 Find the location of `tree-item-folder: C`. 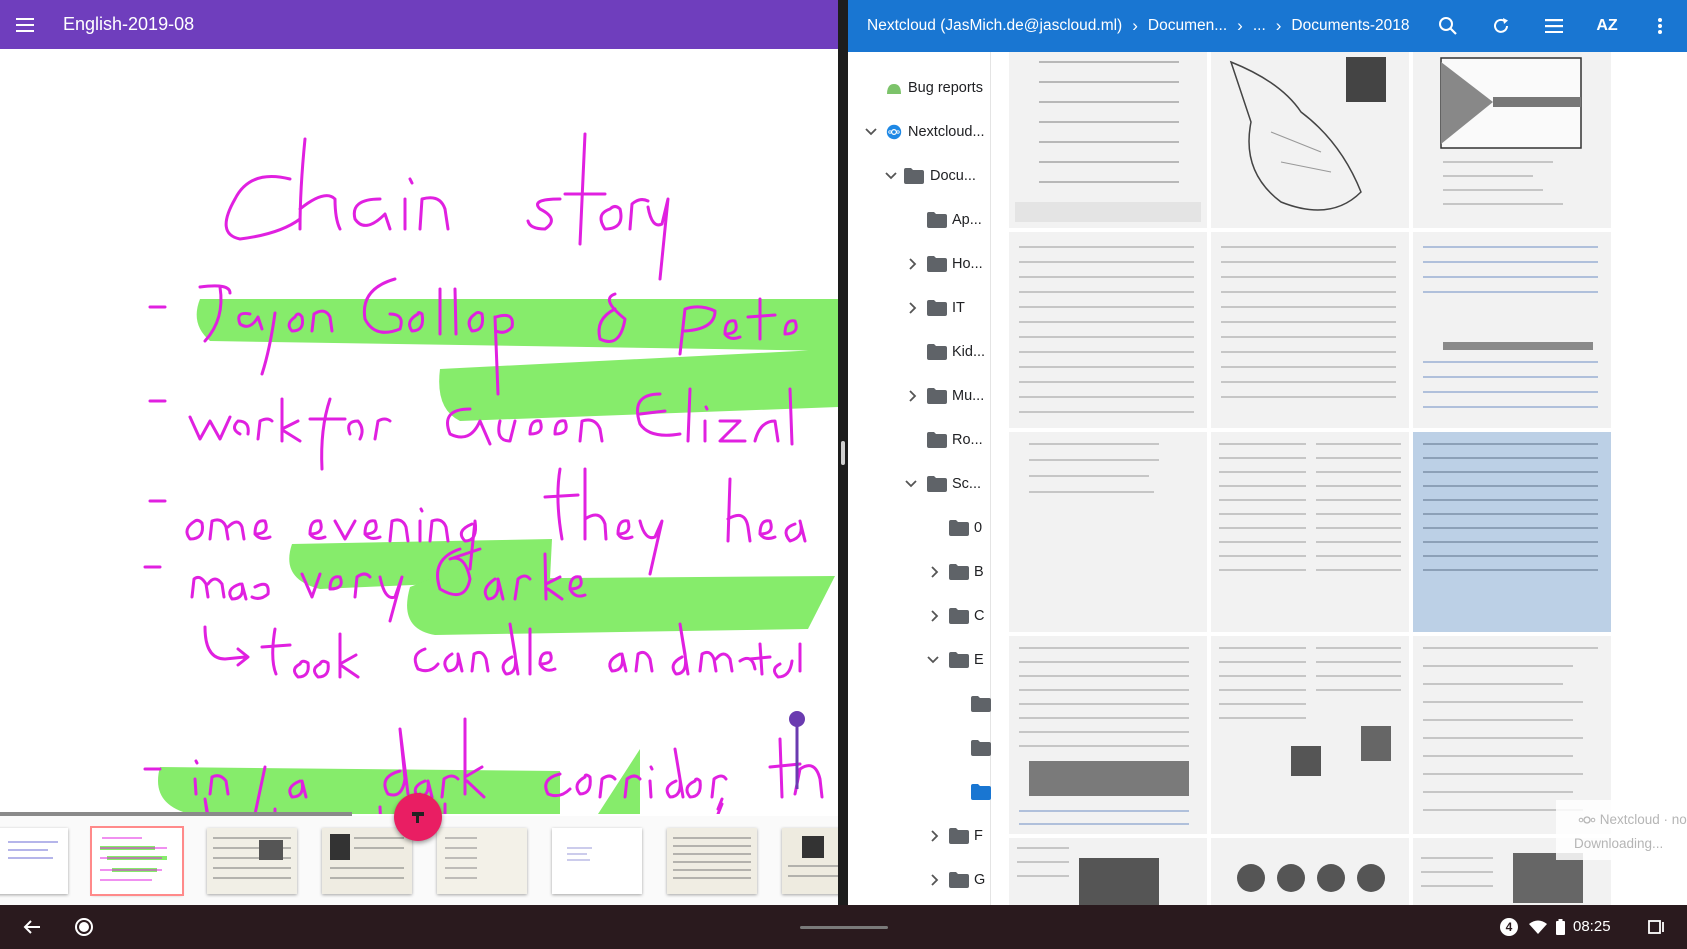

tree-item-folder: C is located at coordinates (919, 616).